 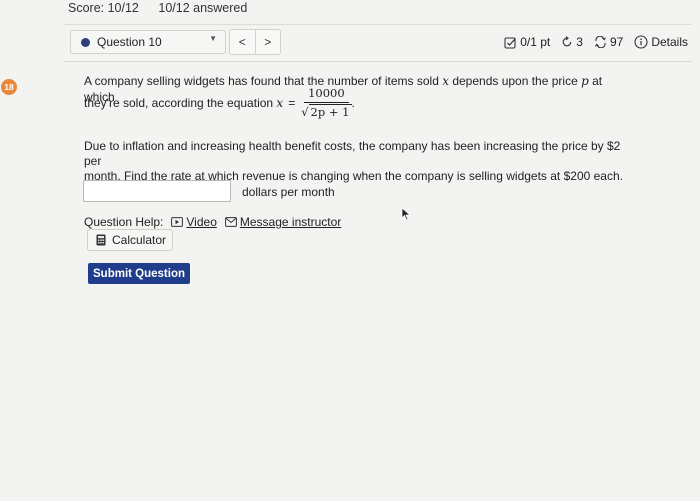 I want to click on info-icon, so click(x=641, y=42).